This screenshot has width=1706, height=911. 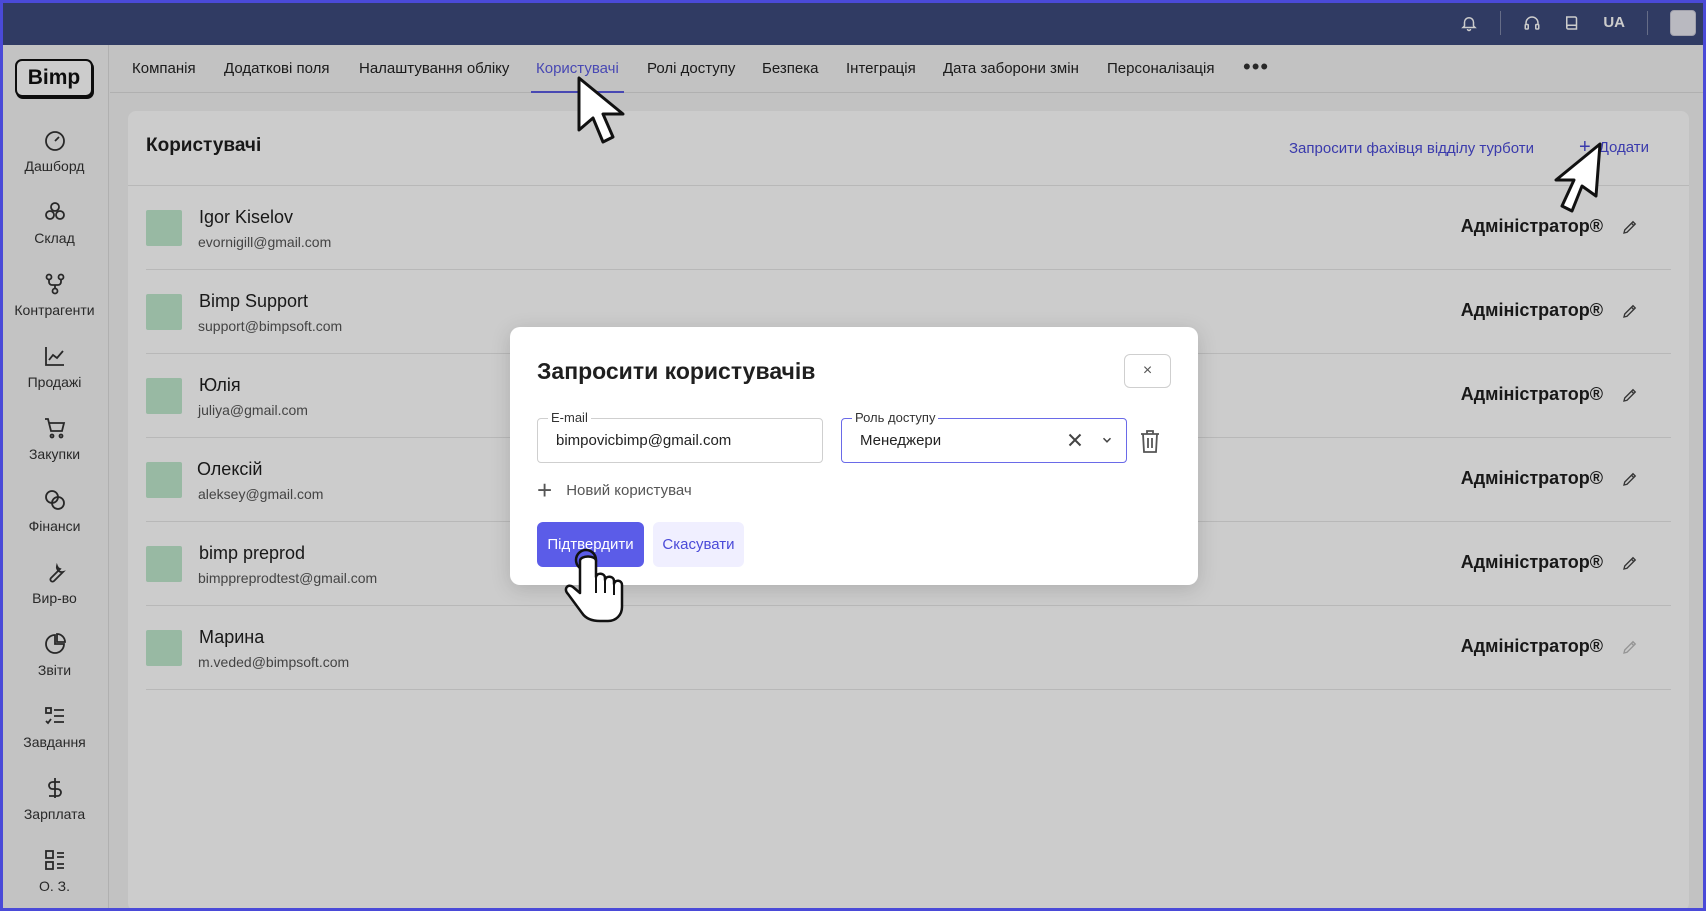 I want to click on add-new-user-button: + Новий користувач, so click(x=614, y=490).